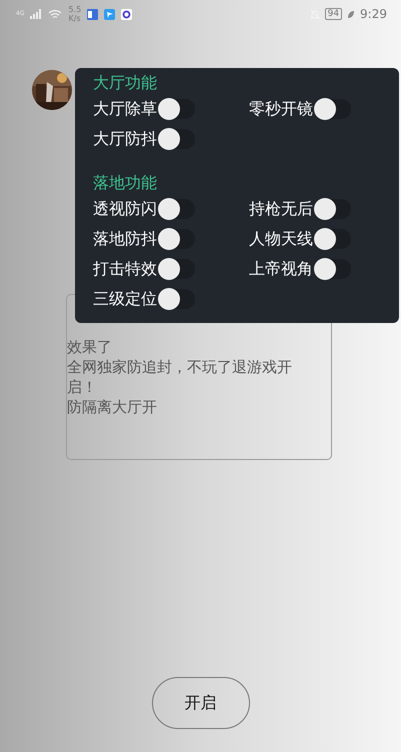  I want to click on section-title: 大厅功能, so click(125, 83).